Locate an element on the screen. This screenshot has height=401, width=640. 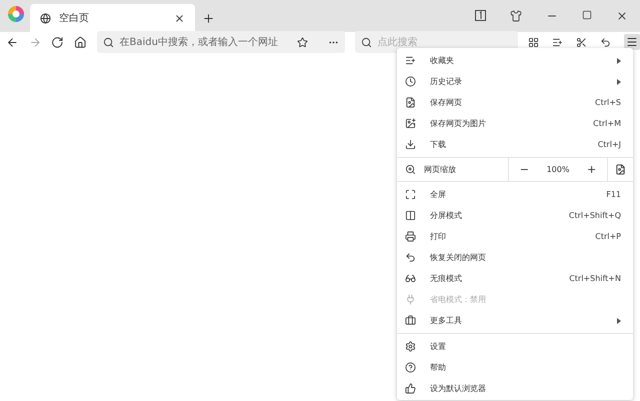
menu-item: 帮助 is located at coordinates (515, 367).